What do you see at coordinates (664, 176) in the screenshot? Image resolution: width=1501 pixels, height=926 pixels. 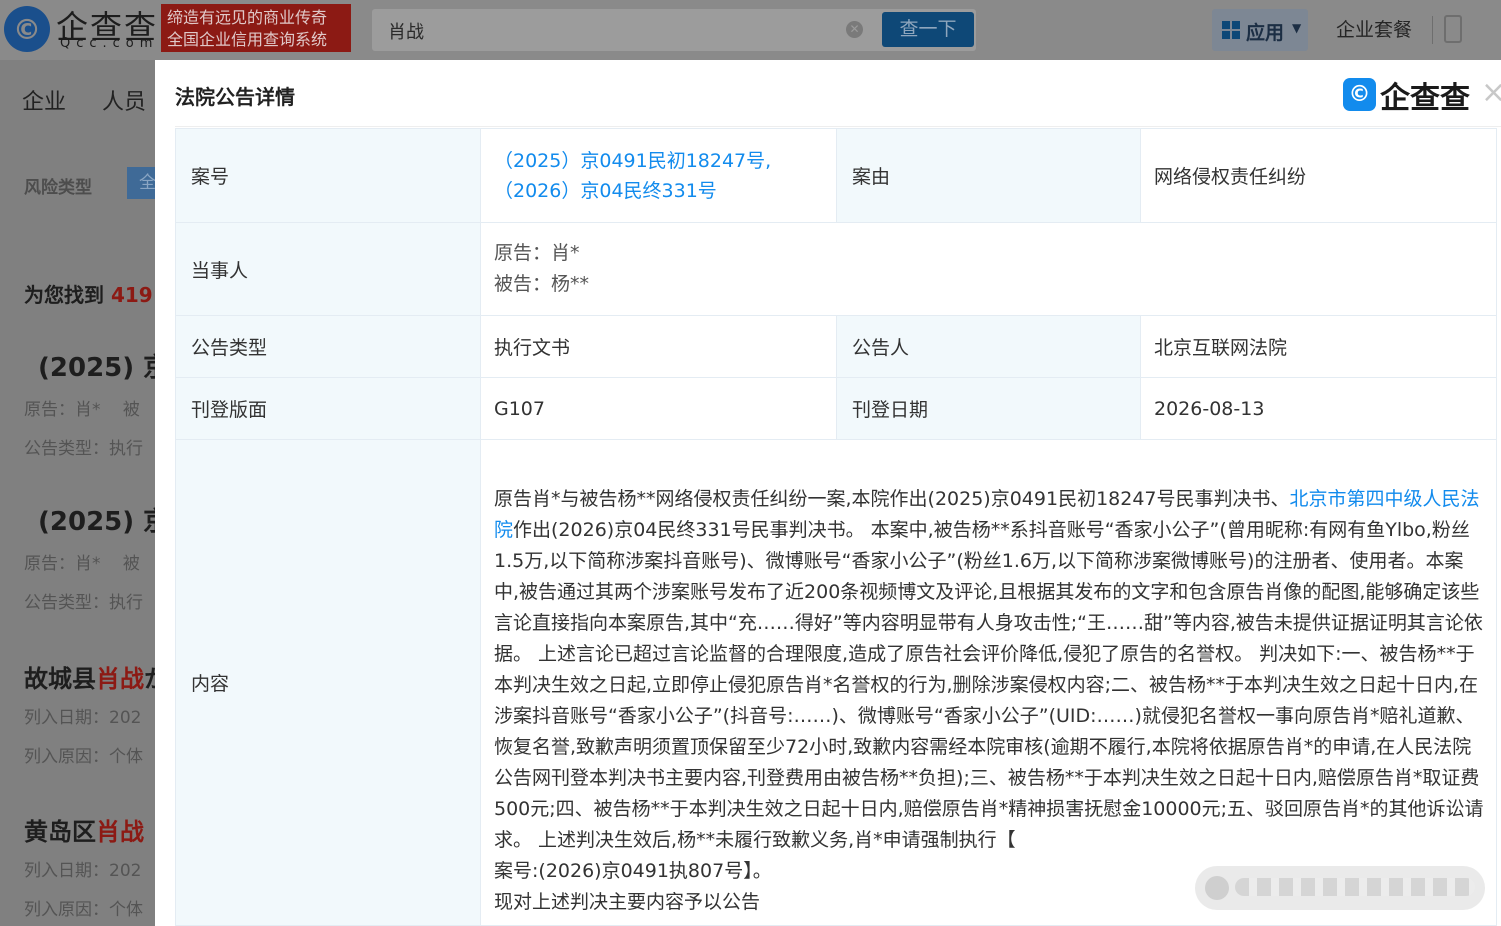 I see `case-no-link: （2025）京0491民初18247号,（2026）京04民终331号` at bounding box center [664, 176].